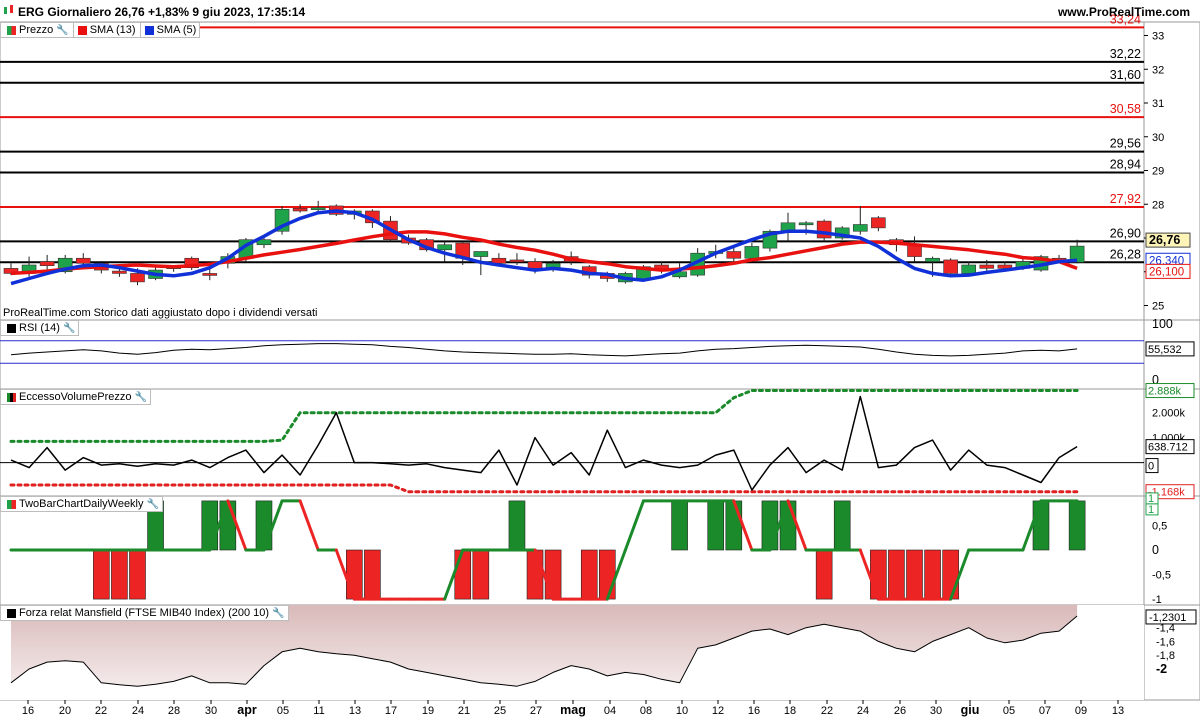 This screenshot has height=720, width=1200. What do you see at coordinates (1168, 448) in the screenshot?
I see `evp-value-label: 638.712` at bounding box center [1168, 448].